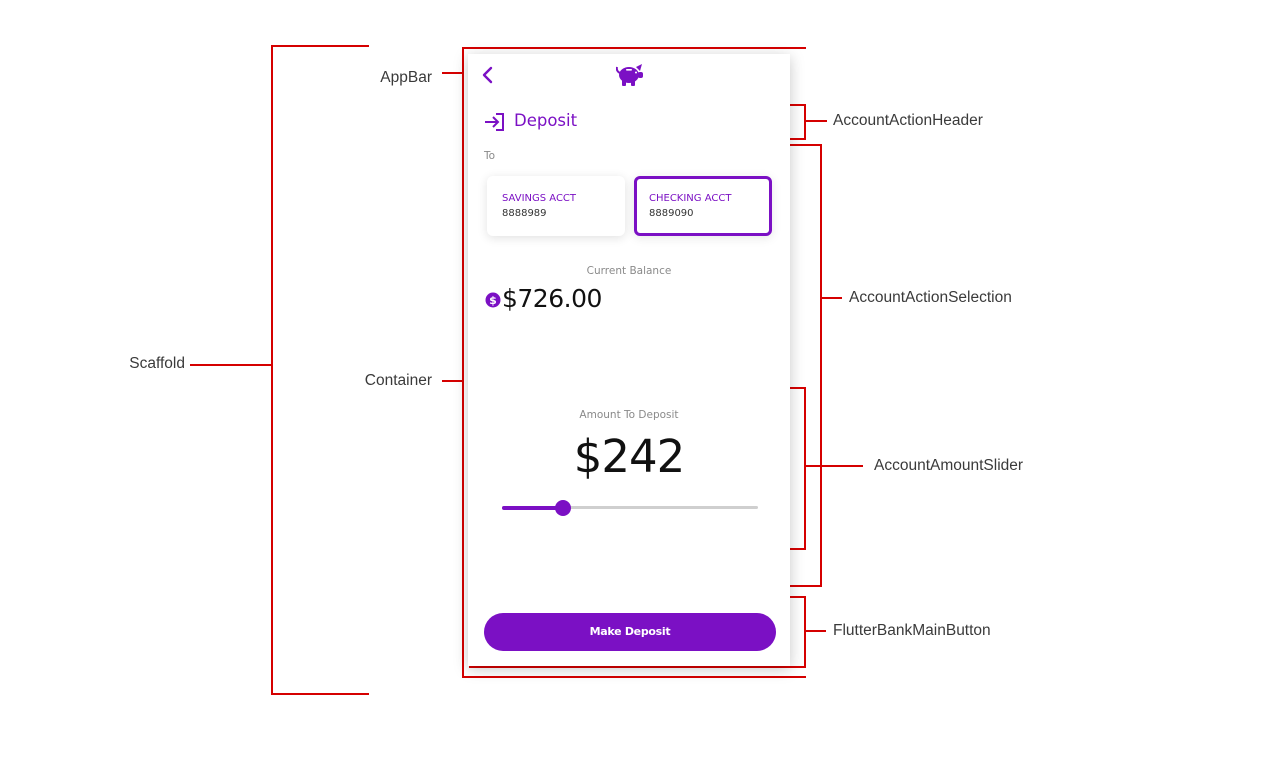 The width and height of the screenshot is (1263, 772). I want to click on slider-thumb, so click(563, 507).